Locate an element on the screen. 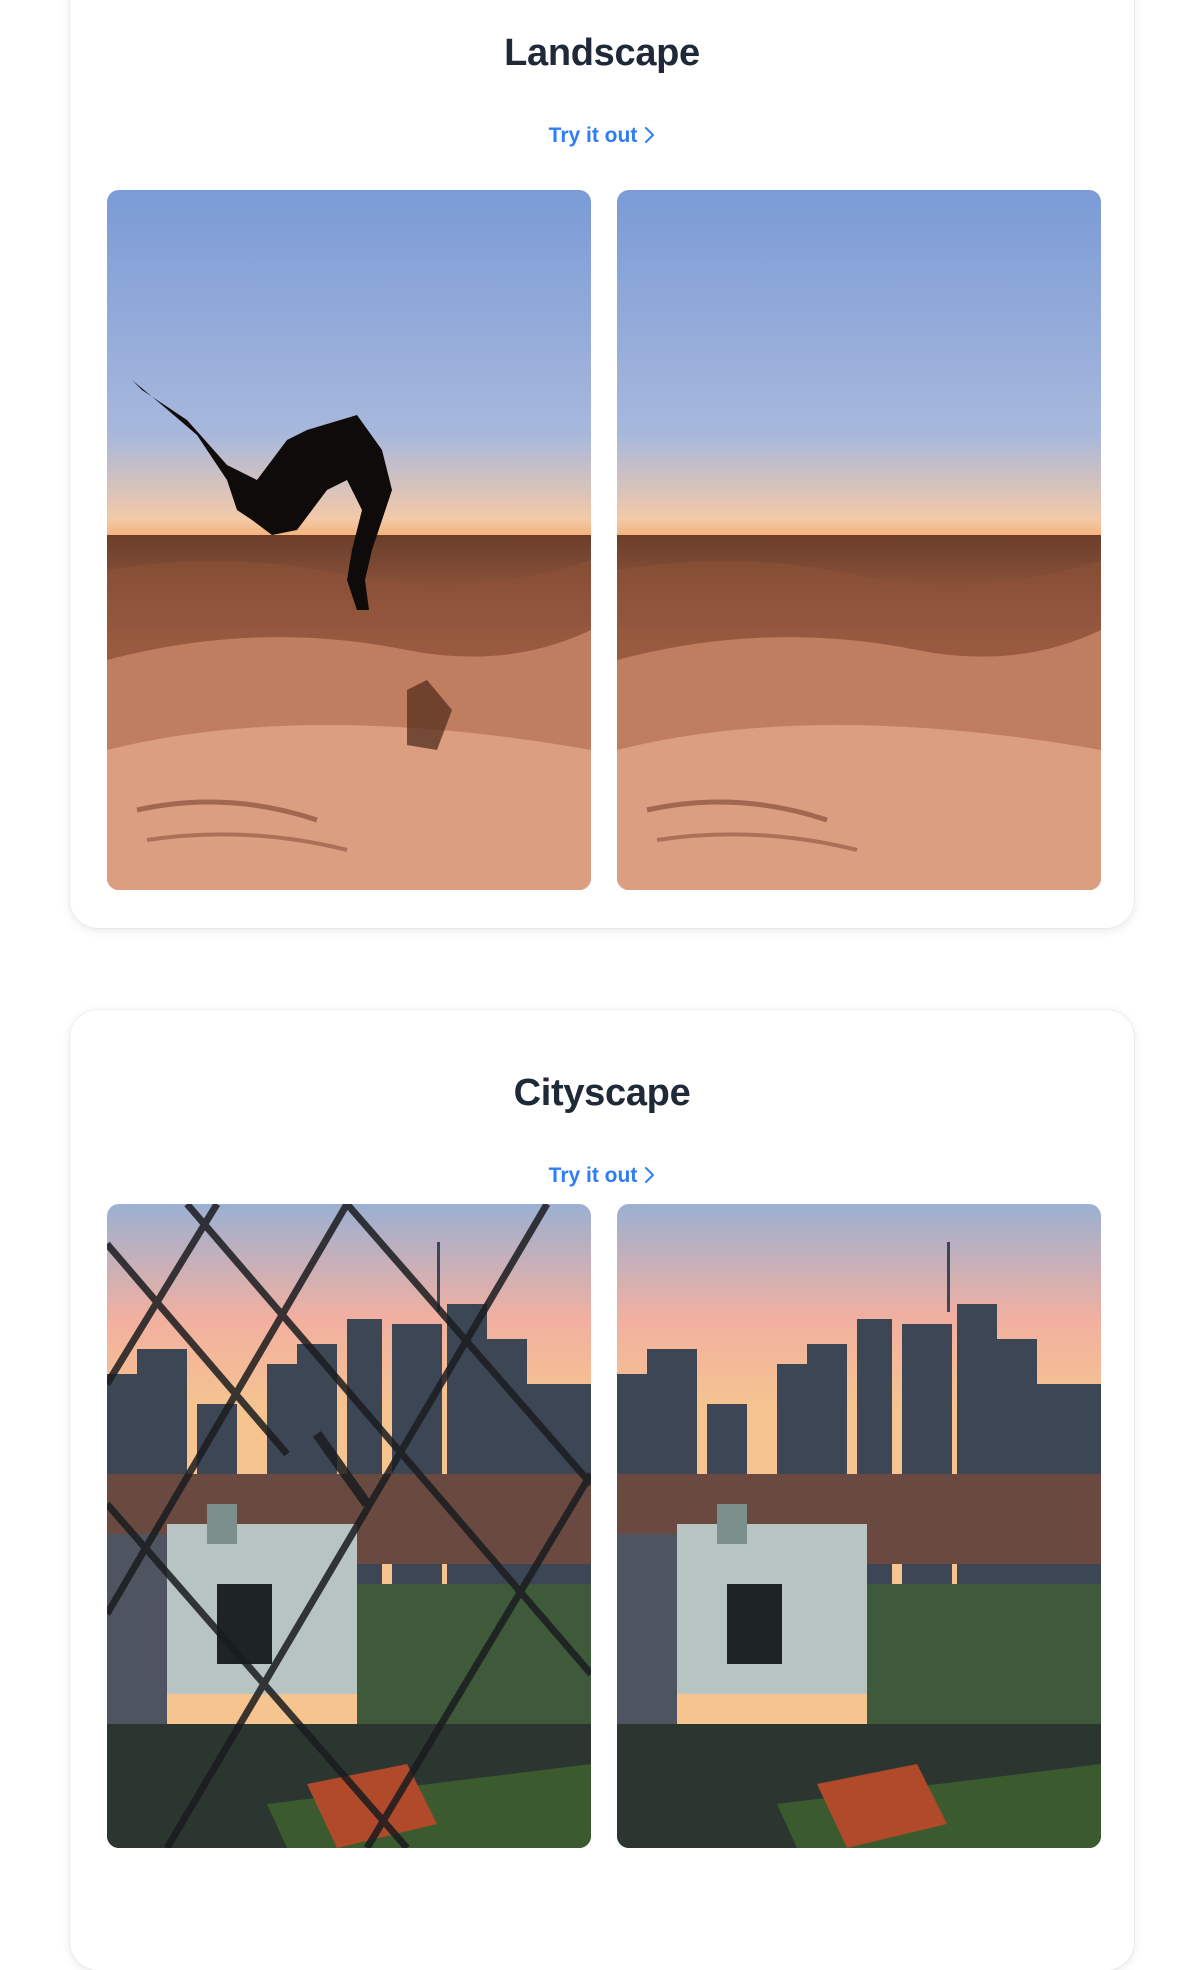 The height and width of the screenshot is (1970, 1200). cityscape-before-image is located at coordinates (349, 1526).